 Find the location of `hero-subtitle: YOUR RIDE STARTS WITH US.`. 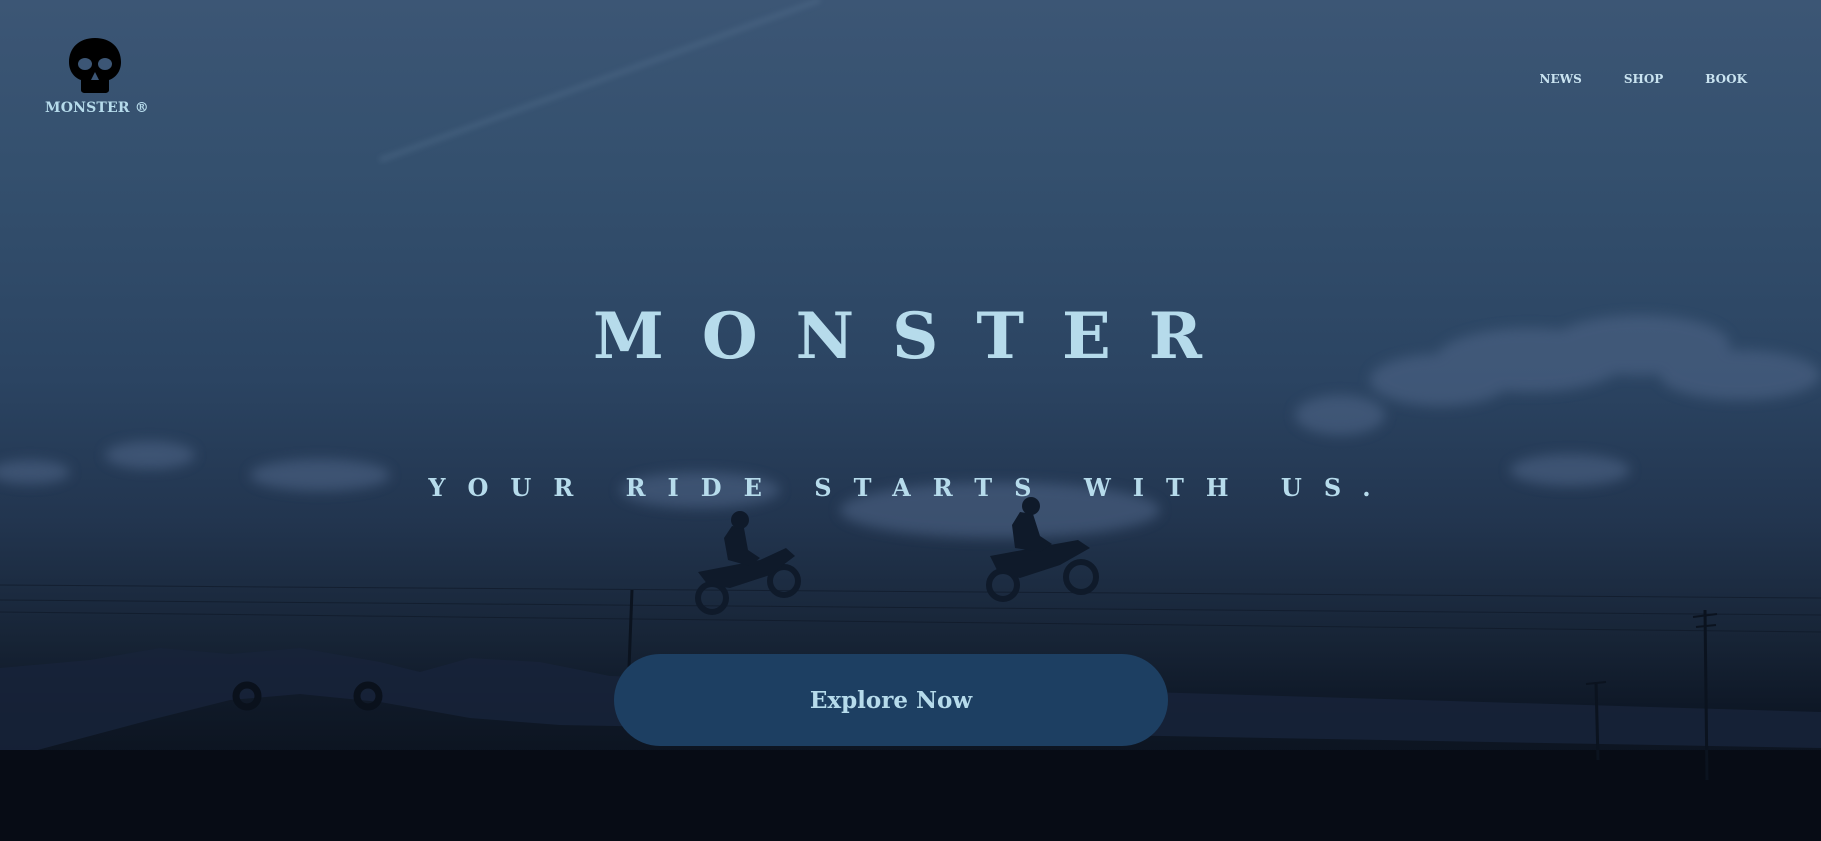

hero-subtitle: YOUR RIDE STARTS WITH US. is located at coordinates (910, 487).